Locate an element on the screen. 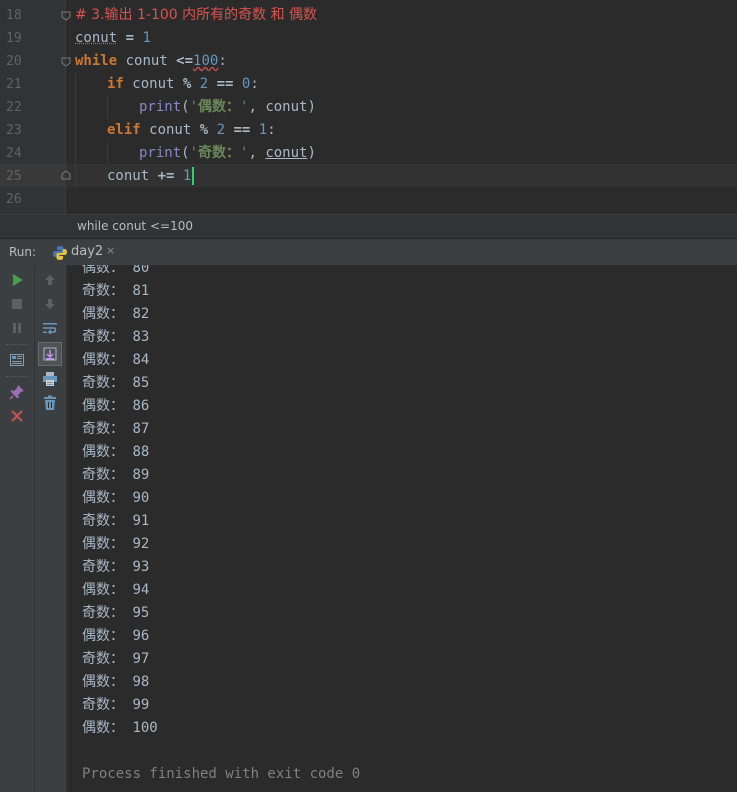 The height and width of the screenshot is (792, 737). operator-token: = is located at coordinates (130, 38).